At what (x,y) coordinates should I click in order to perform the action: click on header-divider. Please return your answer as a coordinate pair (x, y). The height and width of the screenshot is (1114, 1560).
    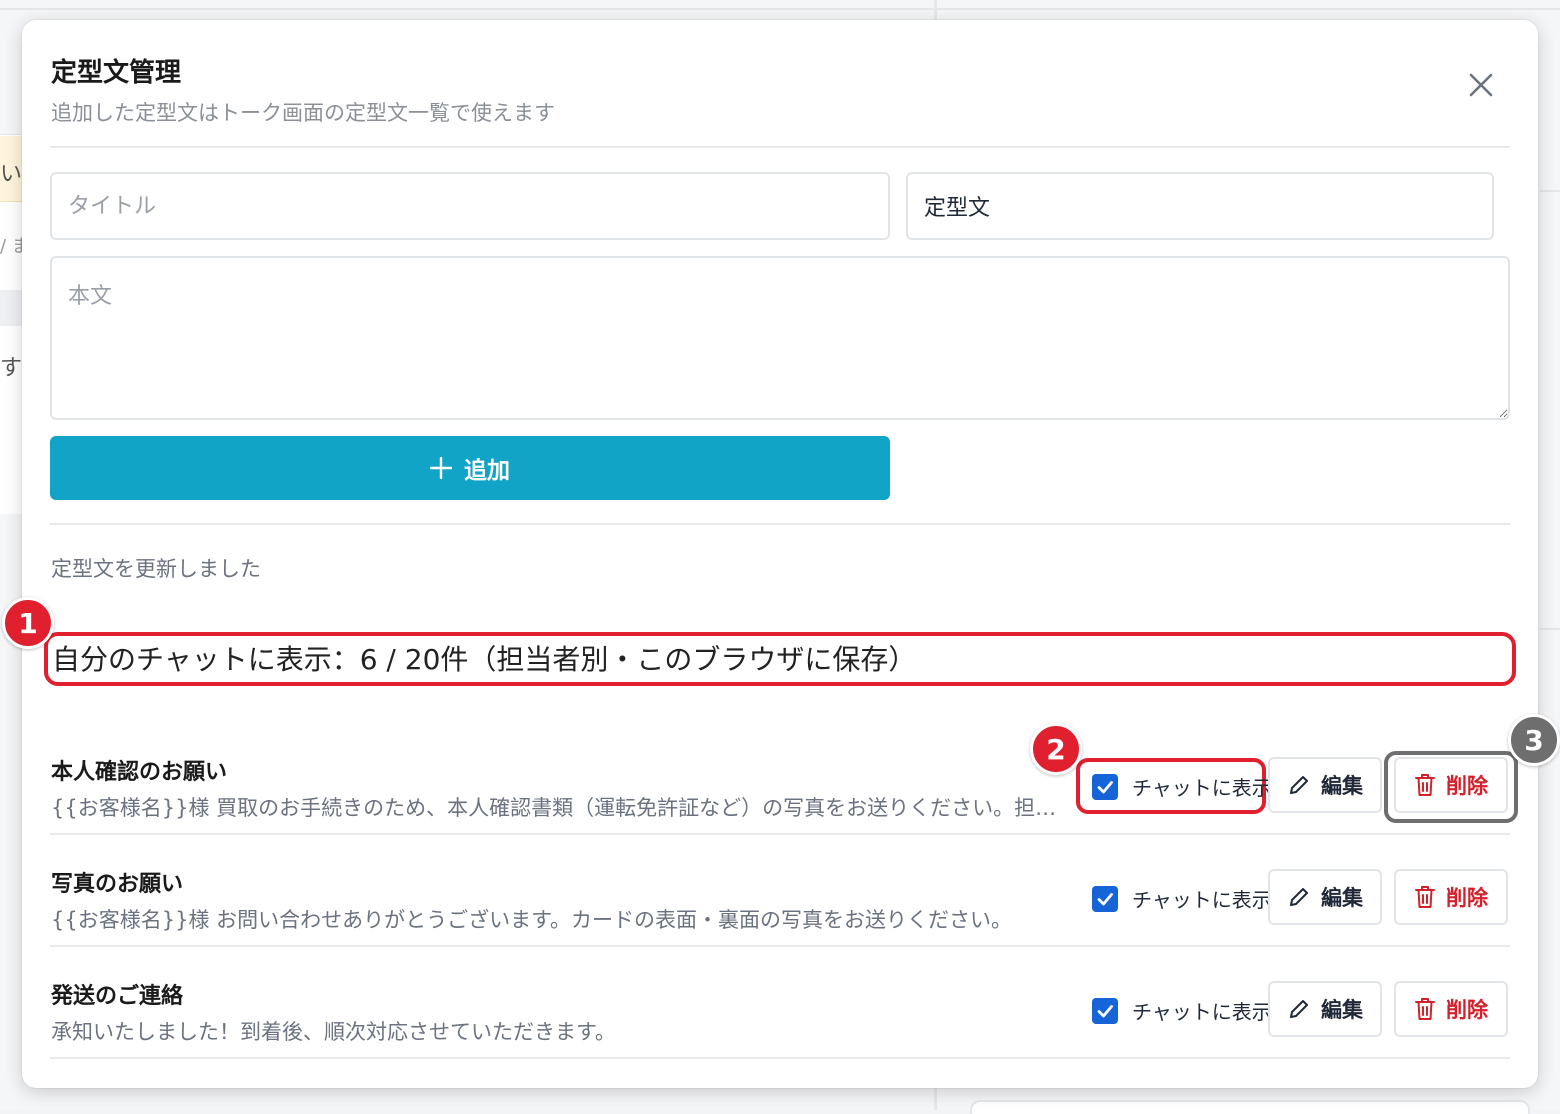
    Looking at the image, I should click on (780, 147).